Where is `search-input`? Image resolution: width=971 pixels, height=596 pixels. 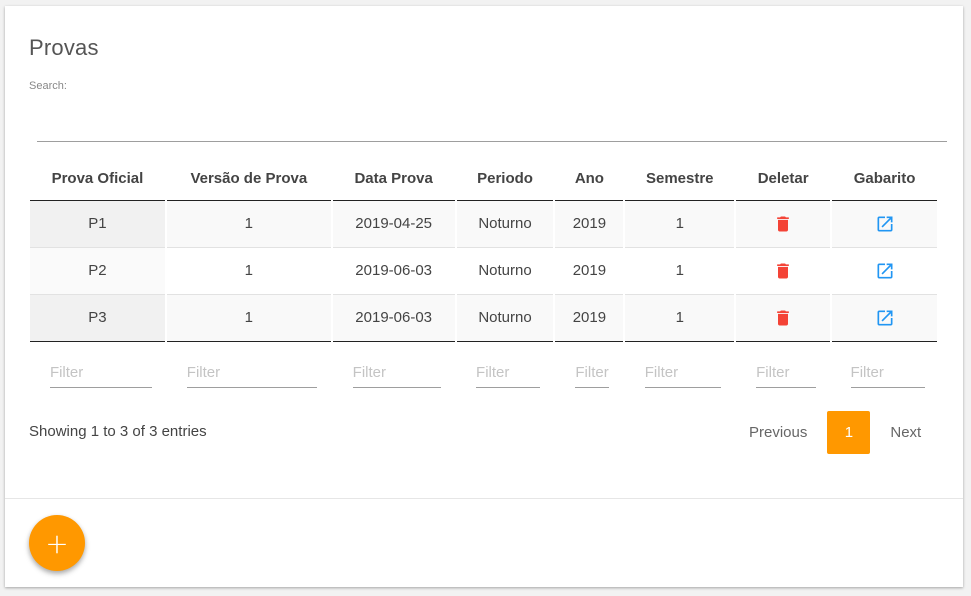
search-input is located at coordinates (492, 129).